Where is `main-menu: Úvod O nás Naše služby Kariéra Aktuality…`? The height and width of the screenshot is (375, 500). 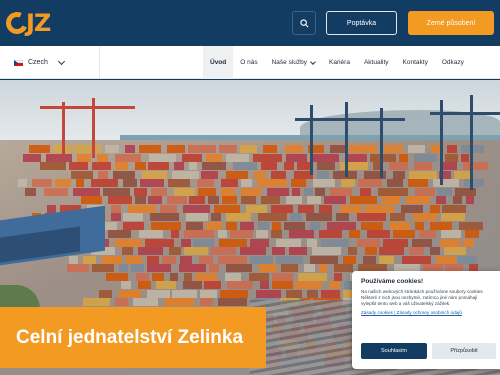 main-menu: Úvod O nás Naše služby Kariéra Aktuality… is located at coordinates (337, 62).